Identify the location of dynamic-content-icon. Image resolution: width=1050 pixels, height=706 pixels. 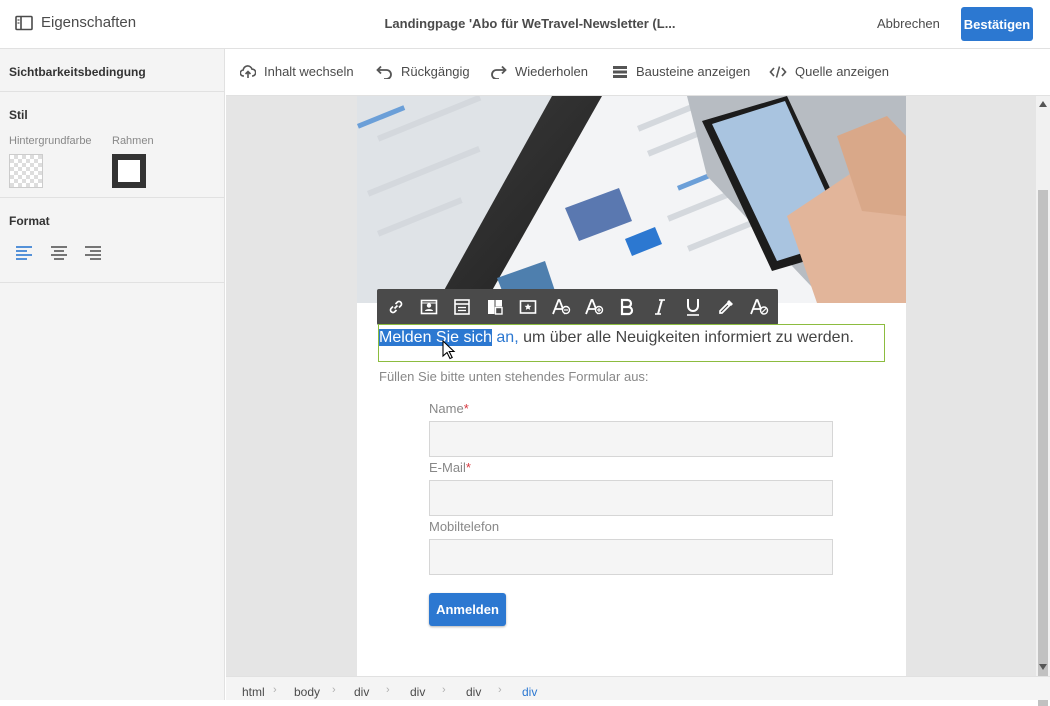
(527, 307).